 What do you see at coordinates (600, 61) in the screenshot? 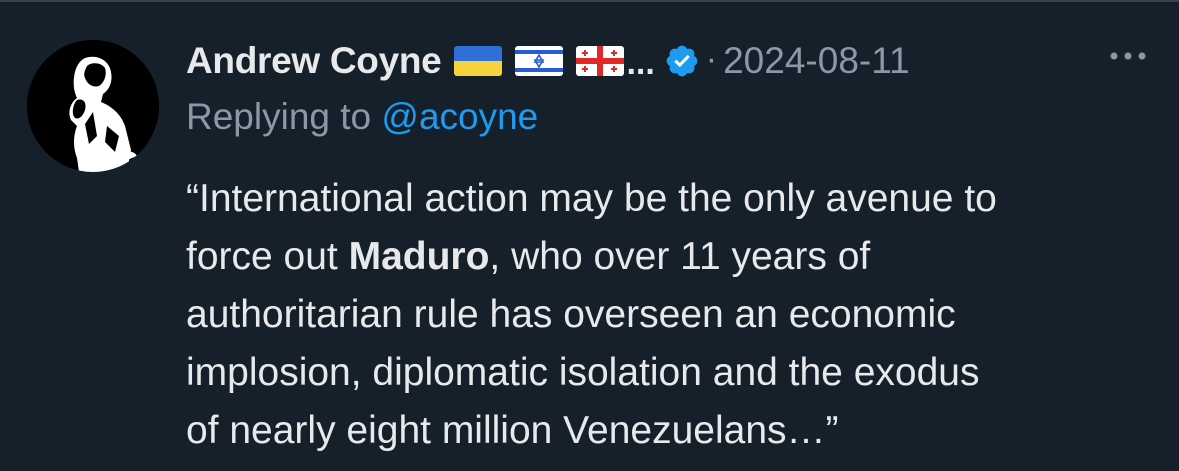
I see `georgia-flag-icon` at bounding box center [600, 61].